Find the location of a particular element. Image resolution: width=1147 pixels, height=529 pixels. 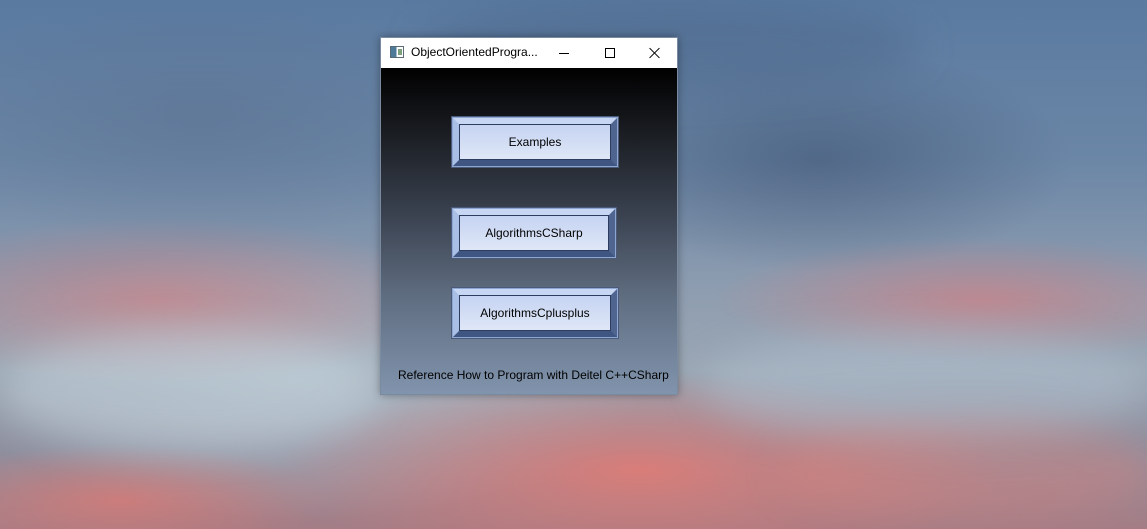

minimize-icon is located at coordinates (564, 53).